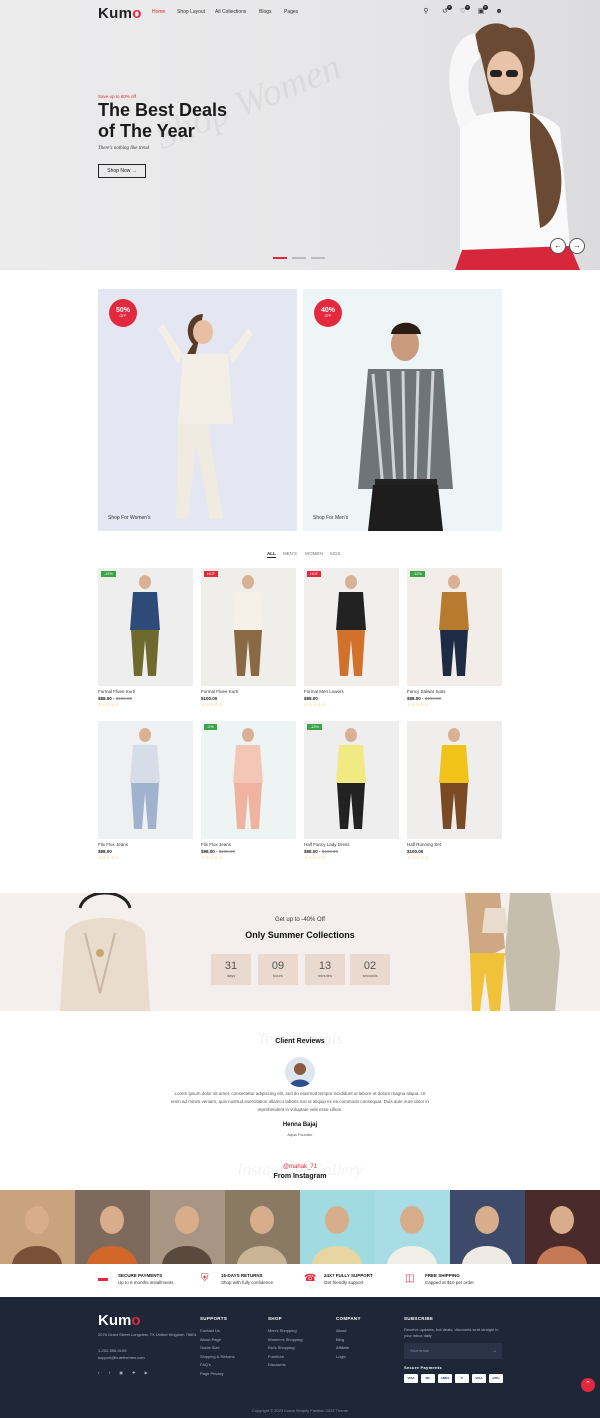  What do you see at coordinates (300, 935) in the screenshot?
I see `summer-title: Only Summer Collections` at bounding box center [300, 935].